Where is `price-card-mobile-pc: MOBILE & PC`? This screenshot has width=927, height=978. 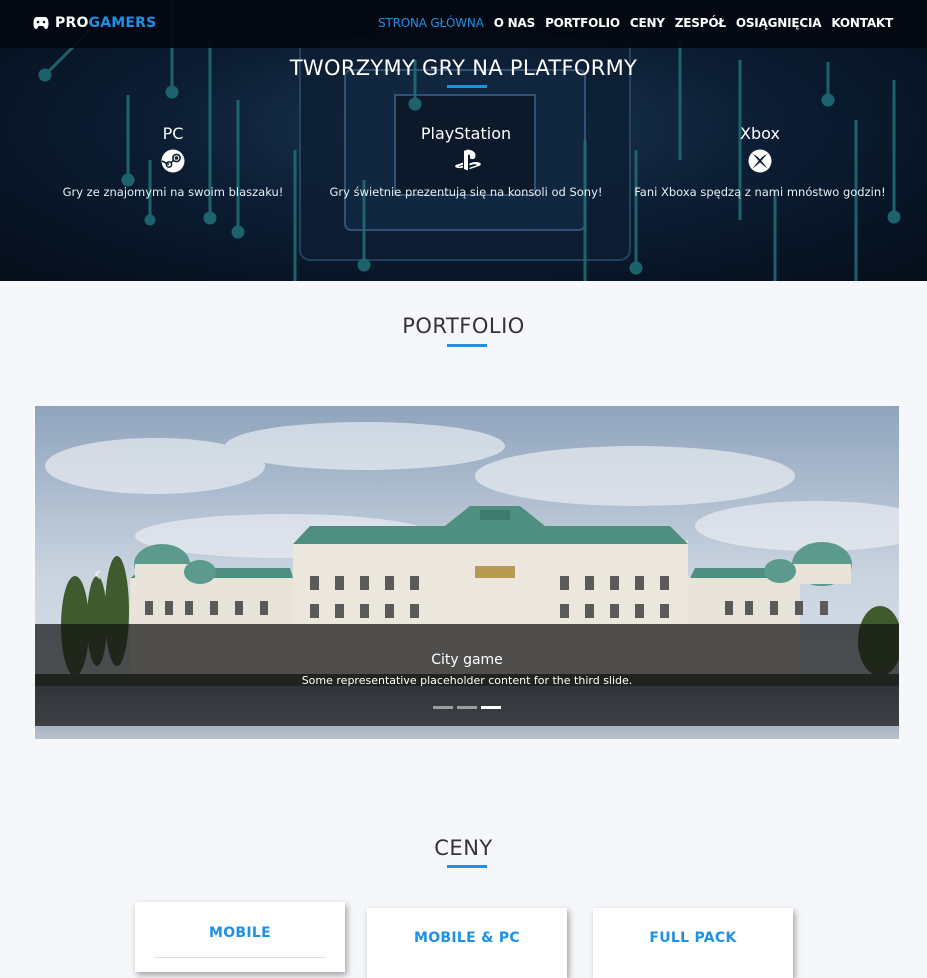 price-card-mobile-pc: MOBILE & PC is located at coordinates (467, 943).